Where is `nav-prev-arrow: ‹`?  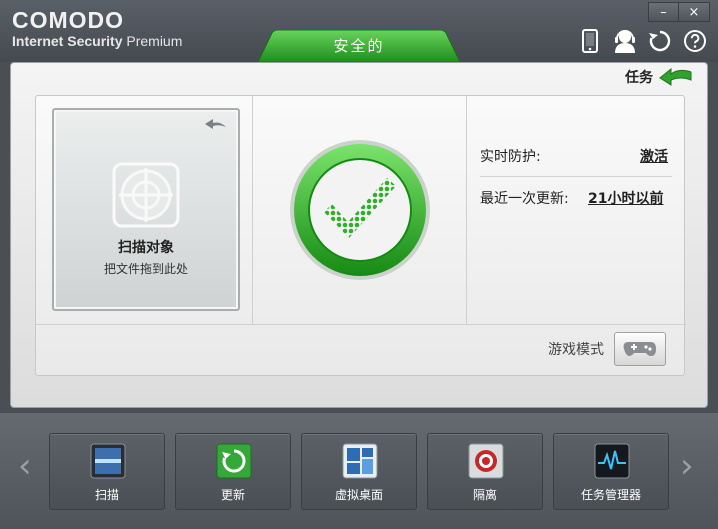 nav-prev-arrow: ‹ is located at coordinates (25, 466).